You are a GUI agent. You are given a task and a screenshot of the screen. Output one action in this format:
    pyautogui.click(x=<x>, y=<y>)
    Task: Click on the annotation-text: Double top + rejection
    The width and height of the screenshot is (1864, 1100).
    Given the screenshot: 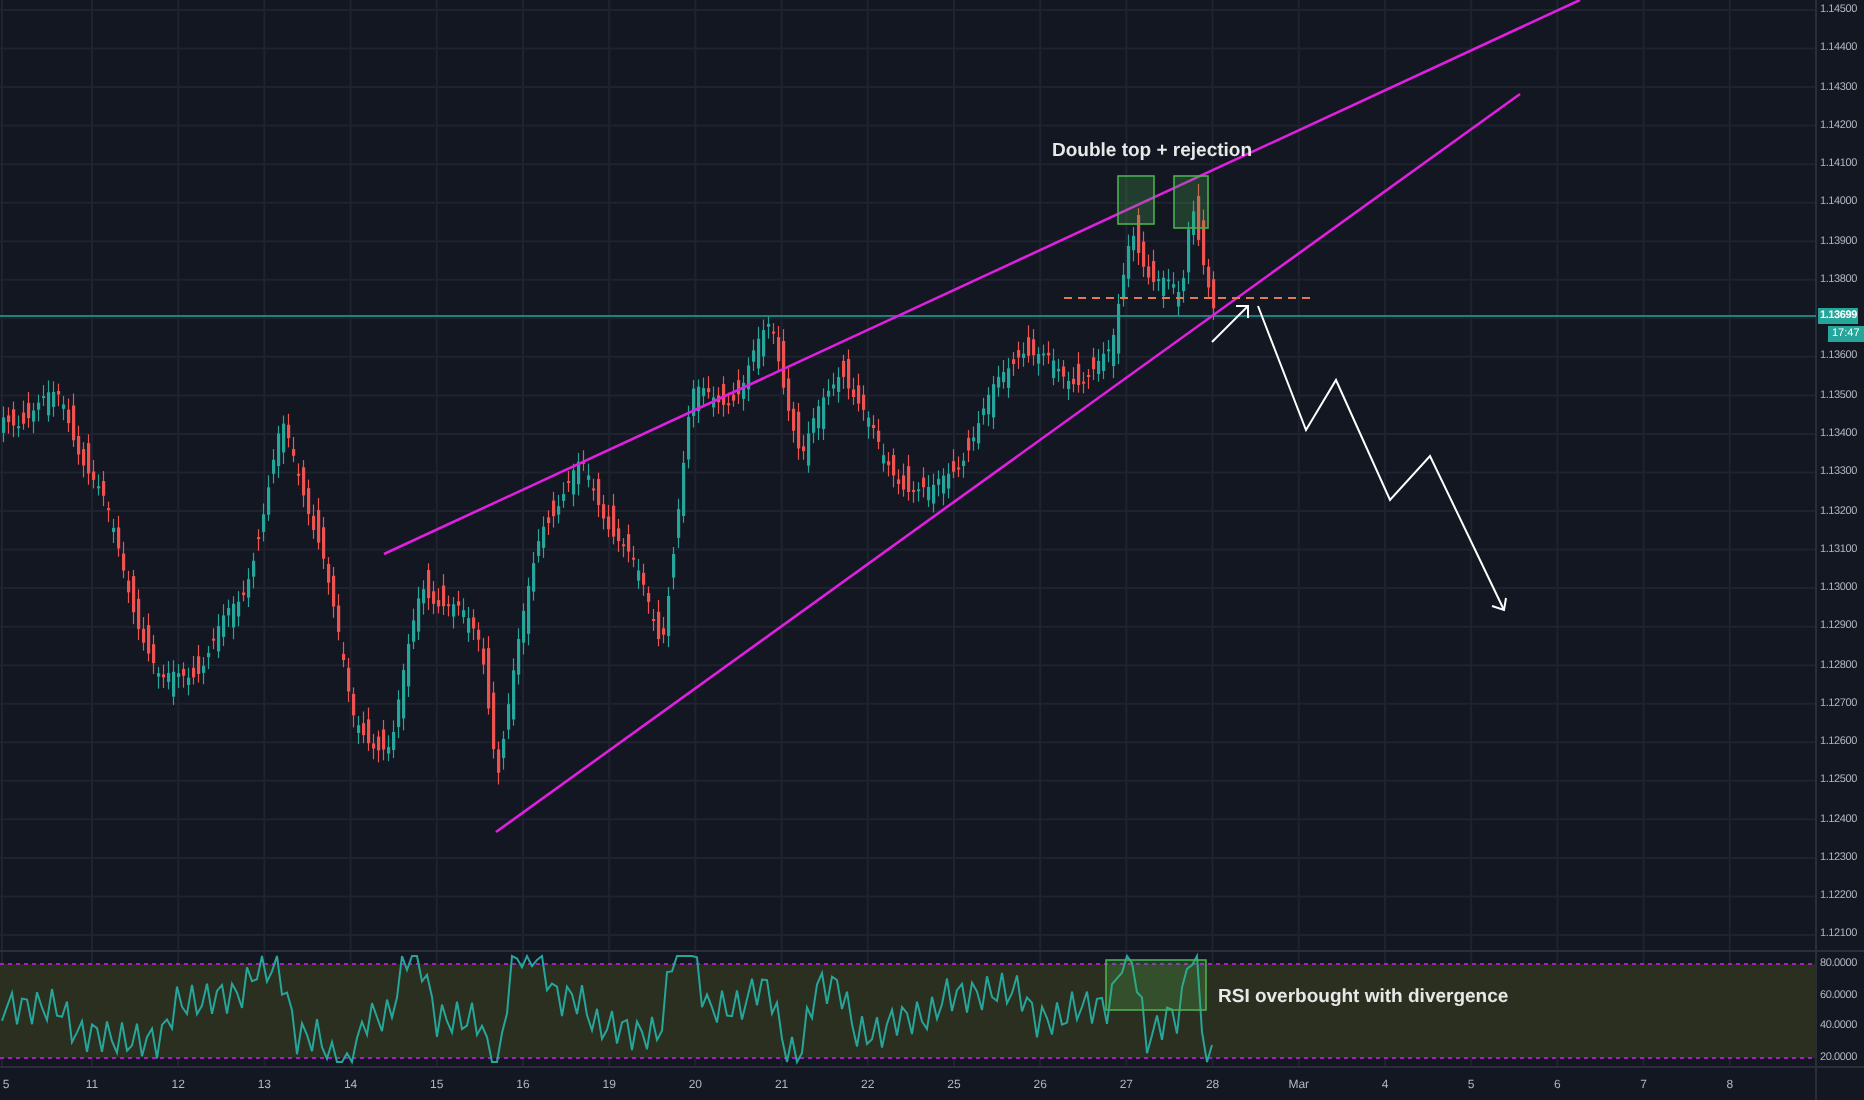 What is the action you would take?
    pyautogui.click(x=1152, y=151)
    